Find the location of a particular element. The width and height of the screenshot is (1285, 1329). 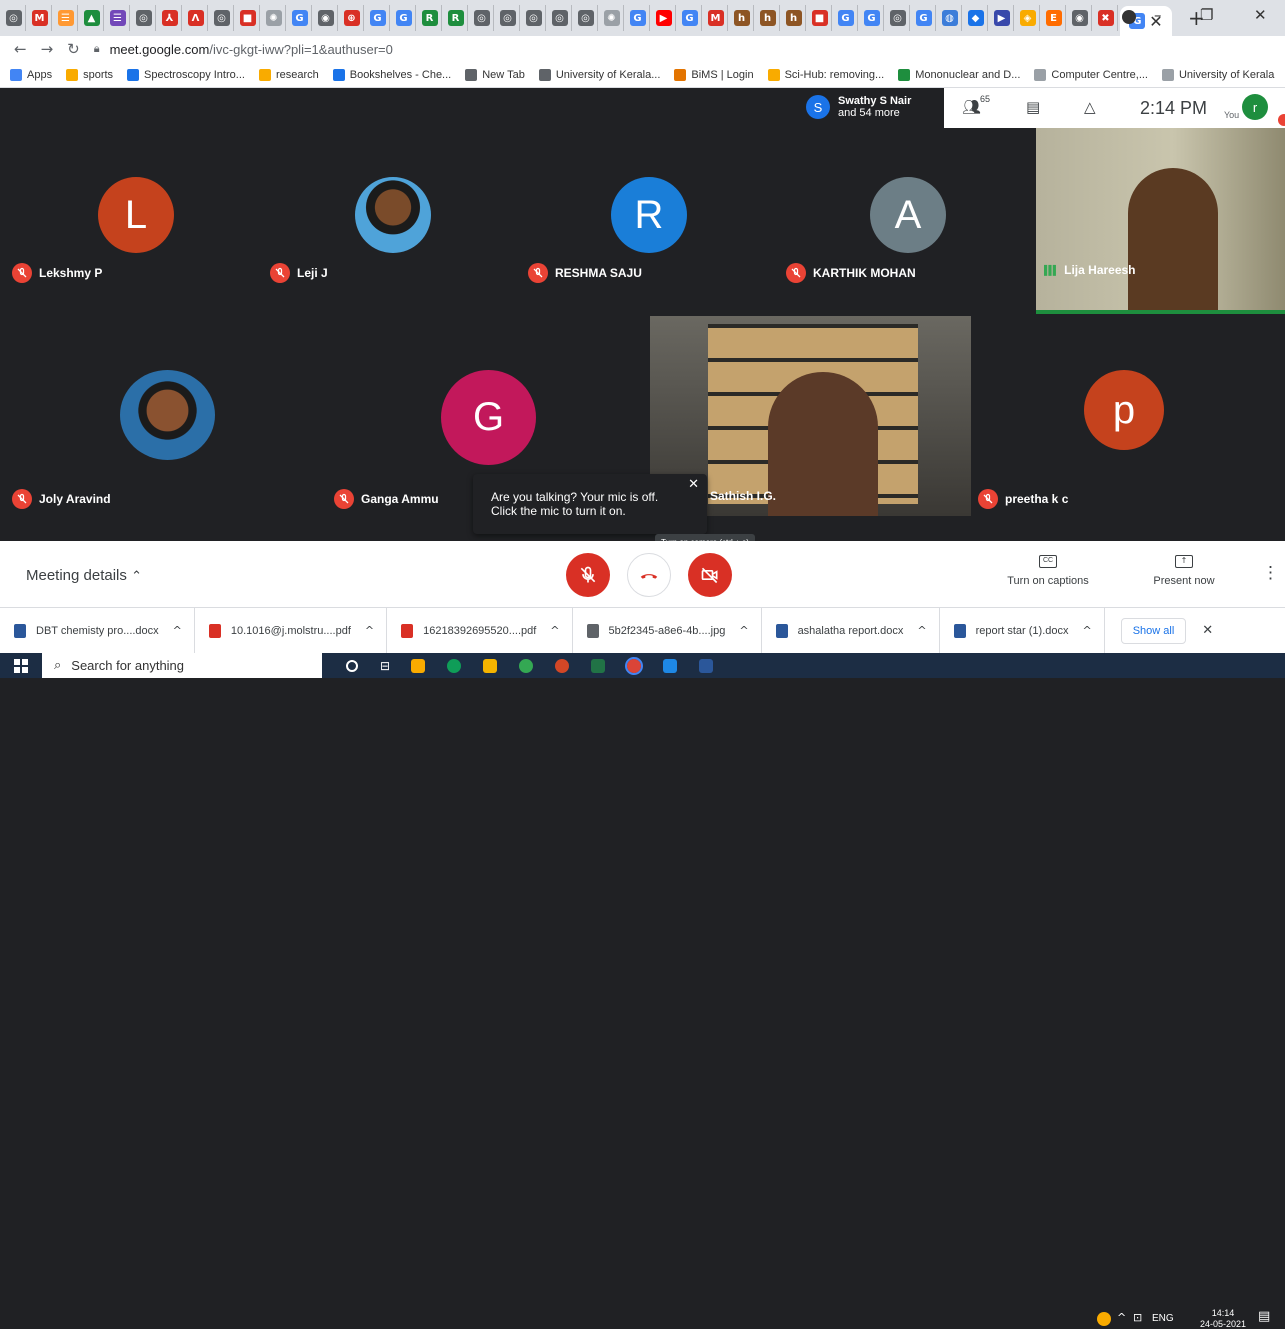

forward-icon: → is located at coordinates (47, 49).